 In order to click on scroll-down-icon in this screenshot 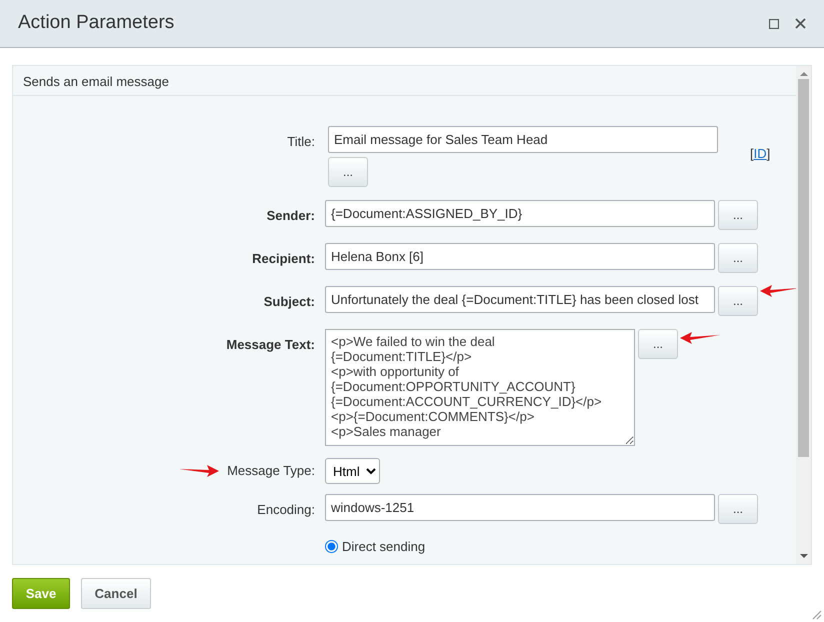, I will do `click(804, 556)`.